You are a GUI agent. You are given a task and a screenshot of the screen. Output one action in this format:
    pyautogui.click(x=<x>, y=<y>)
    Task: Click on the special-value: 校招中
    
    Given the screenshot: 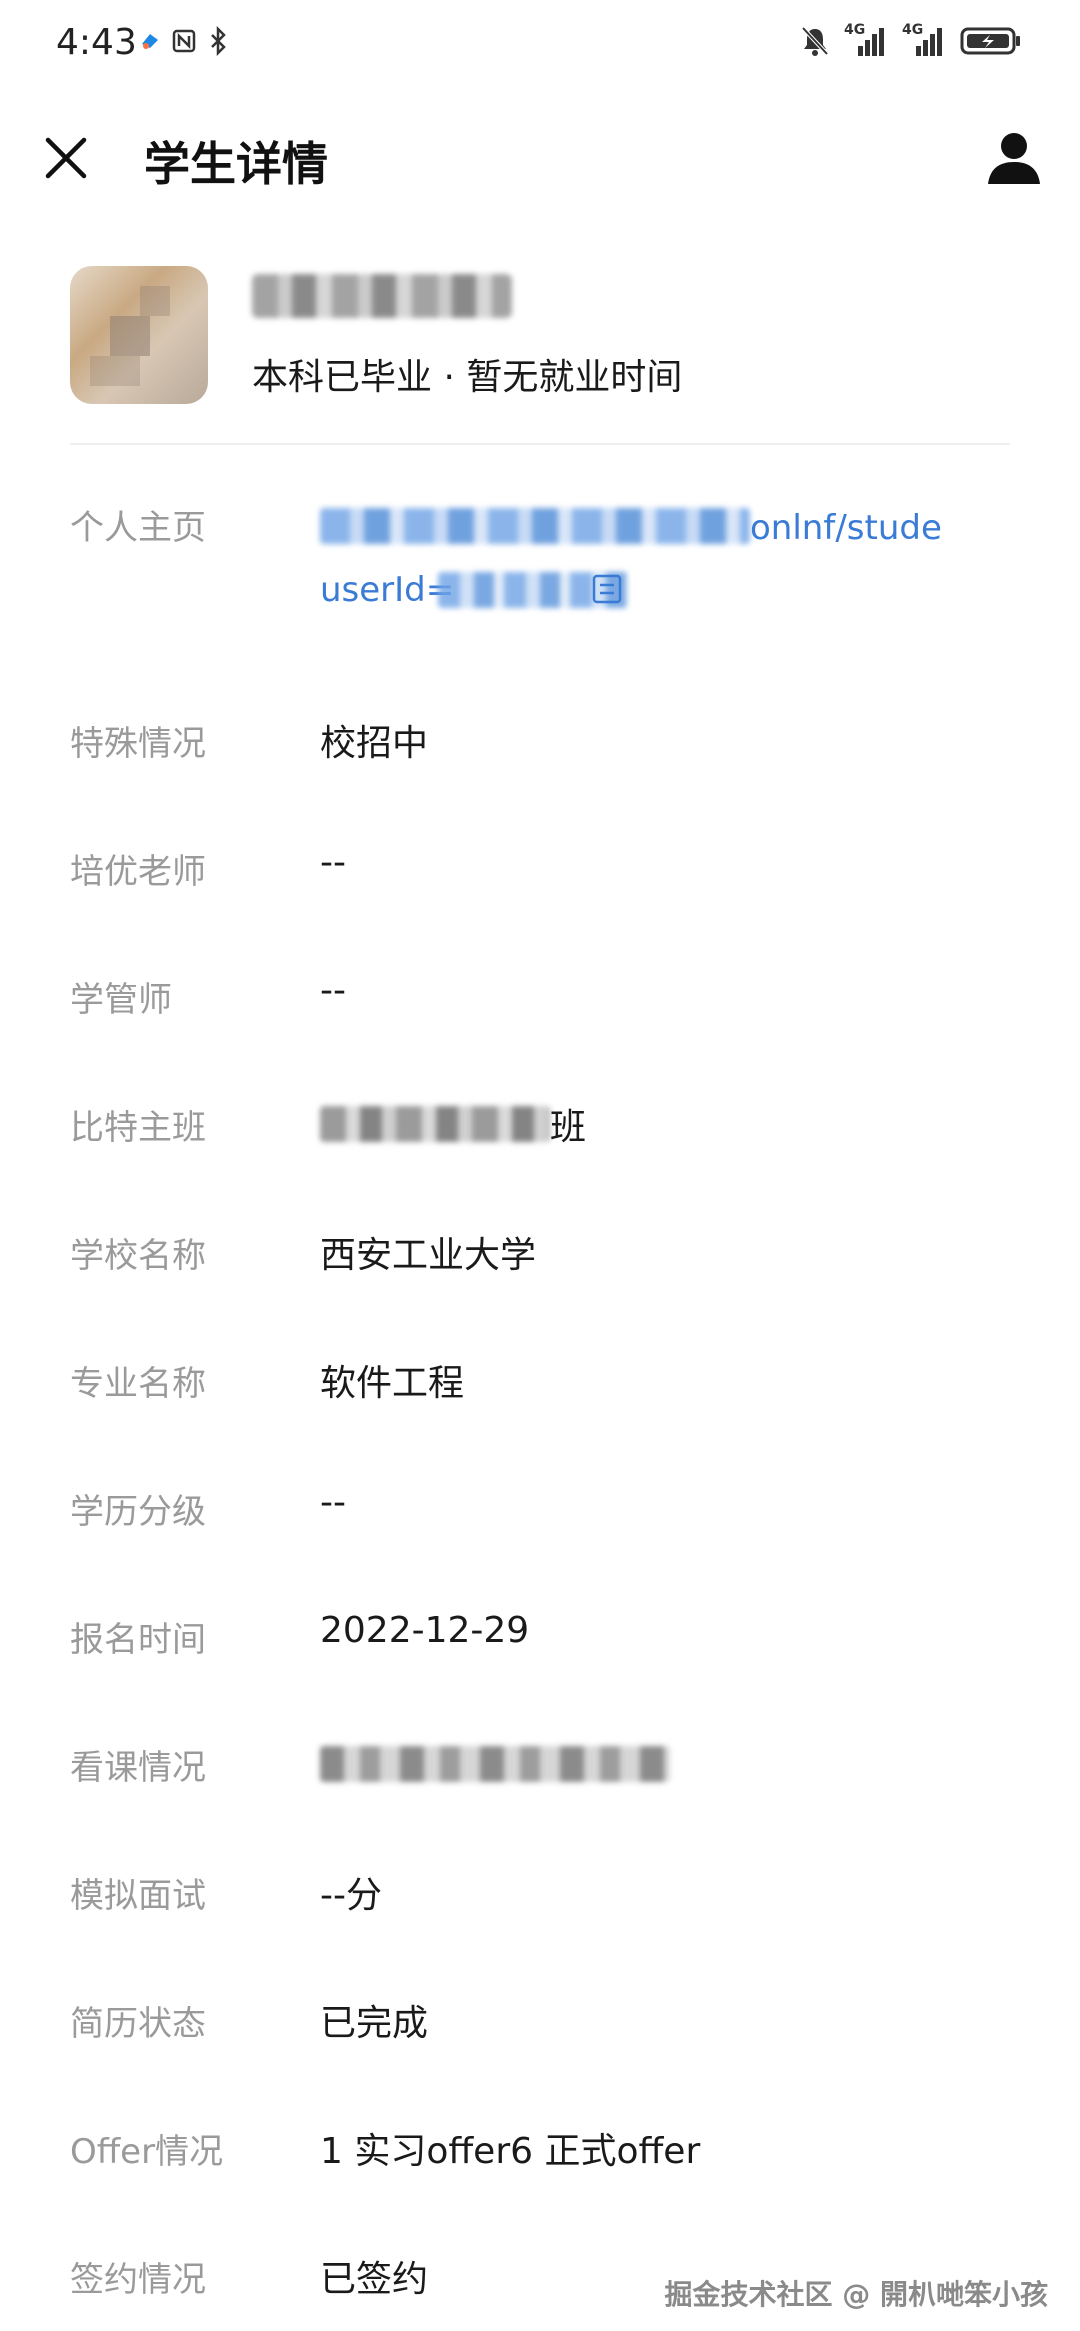 What is the action you would take?
    pyautogui.click(x=374, y=743)
    